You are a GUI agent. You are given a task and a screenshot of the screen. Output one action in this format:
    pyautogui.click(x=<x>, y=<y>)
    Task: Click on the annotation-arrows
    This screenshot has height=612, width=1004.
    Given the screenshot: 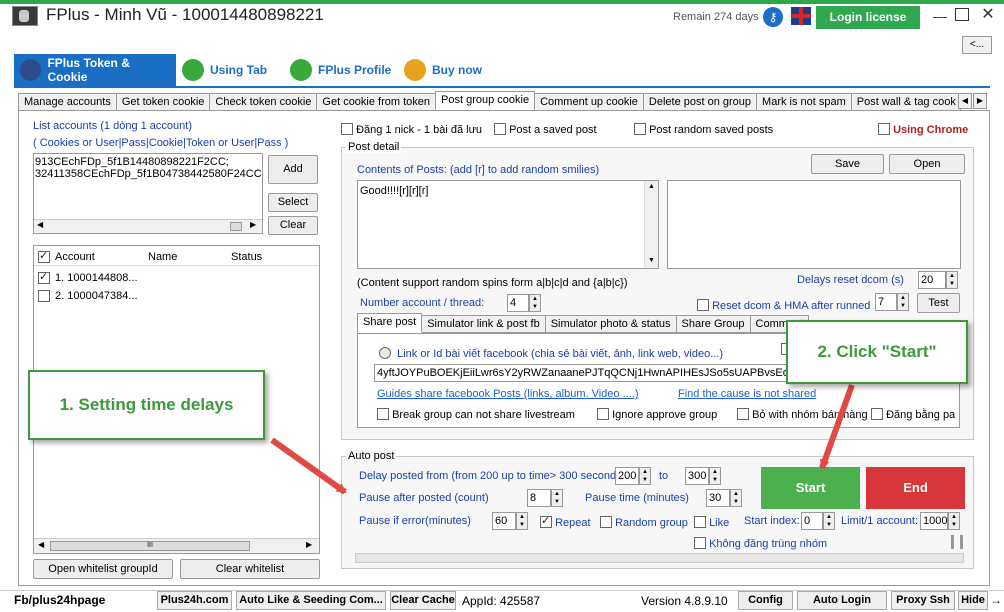 What is the action you would take?
    pyautogui.click(x=562, y=439)
    